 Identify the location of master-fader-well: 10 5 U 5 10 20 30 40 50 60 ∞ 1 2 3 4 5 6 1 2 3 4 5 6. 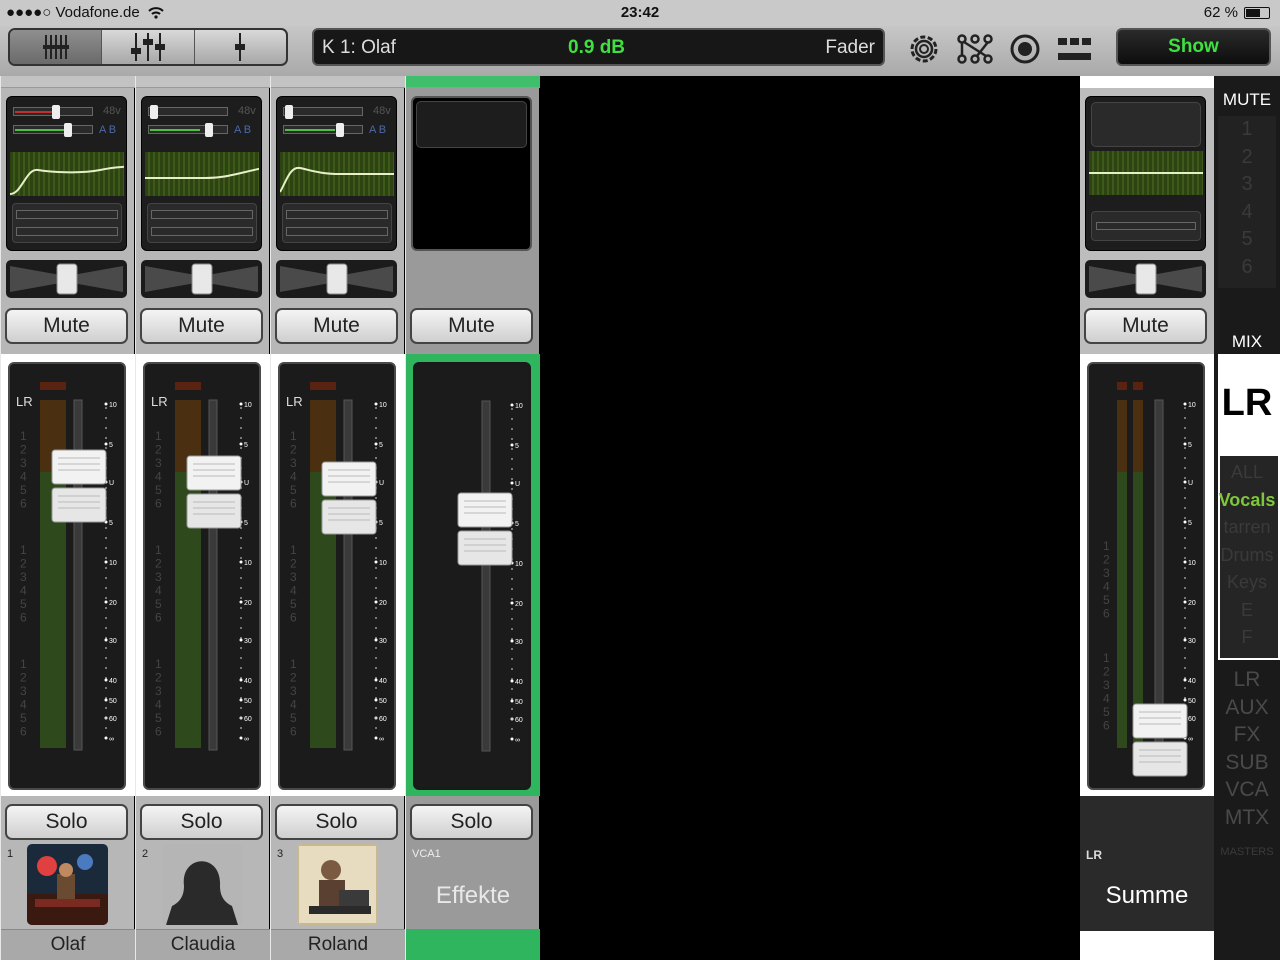
(1146, 576).